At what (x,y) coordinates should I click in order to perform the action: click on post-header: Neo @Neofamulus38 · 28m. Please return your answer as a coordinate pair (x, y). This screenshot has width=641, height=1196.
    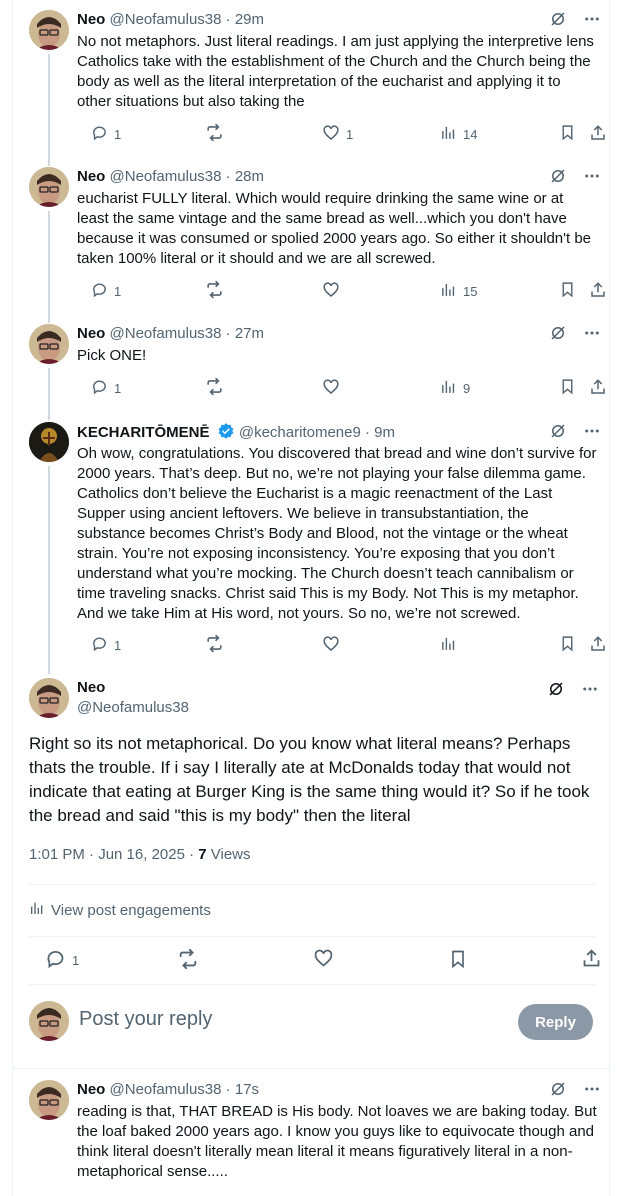
    Looking at the image, I should click on (338, 177).